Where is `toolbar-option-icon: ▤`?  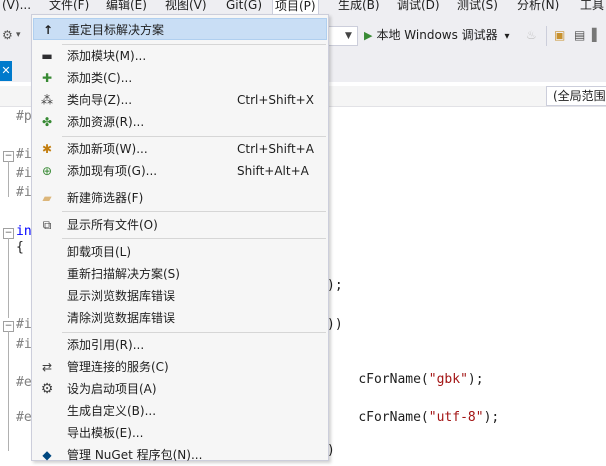
toolbar-option-icon: ▤ is located at coordinates (579, 35).